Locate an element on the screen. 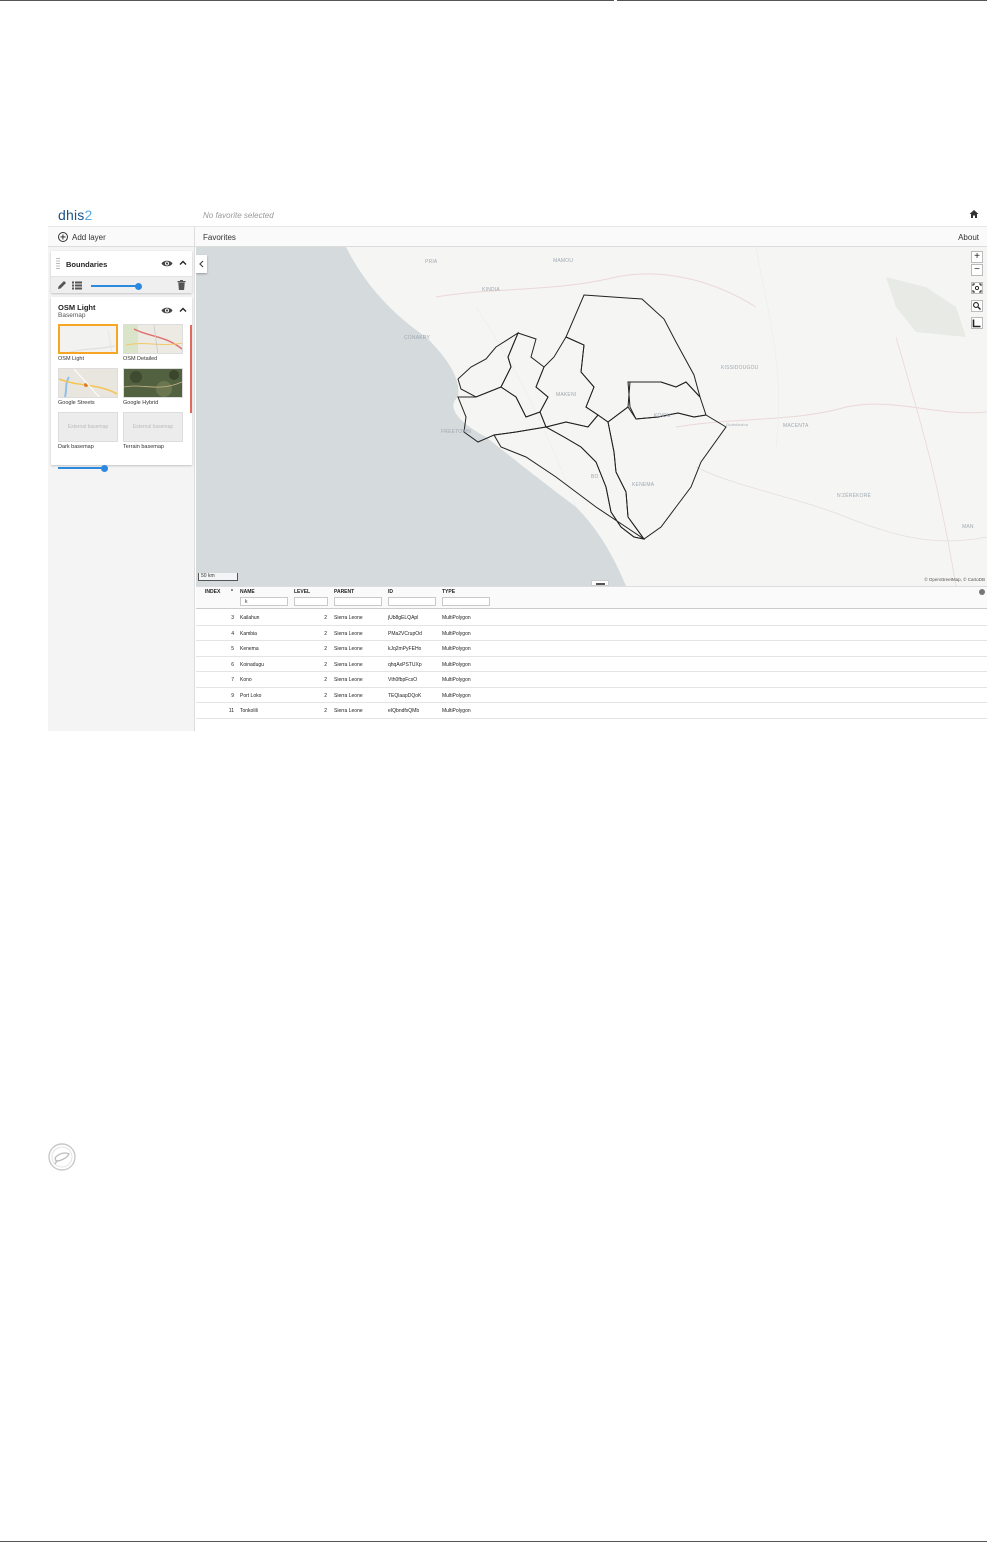  search-icon is located at coordinates (977, 306).